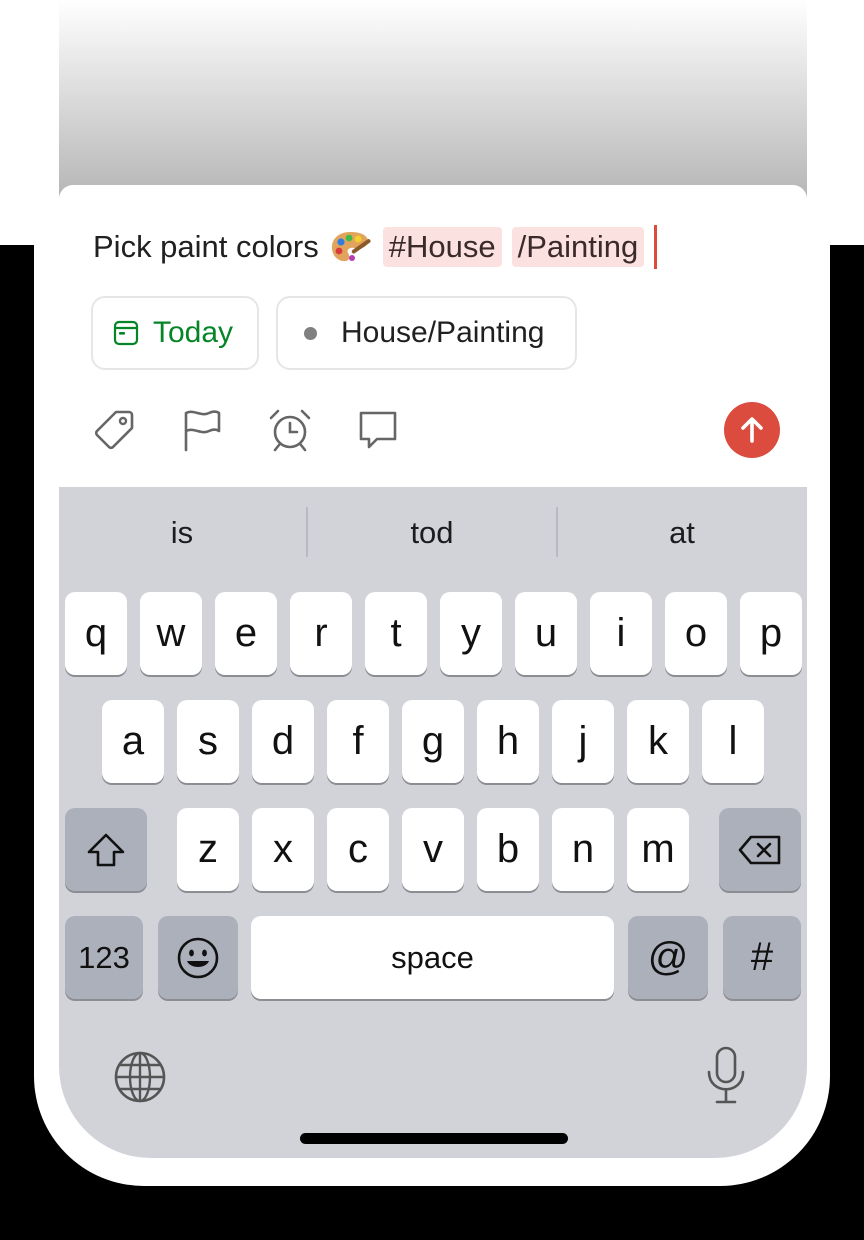  What do you see at coordinates (762, 957) in the screenshot?
I see `hash-key: #` at bounding box center [762, 957].